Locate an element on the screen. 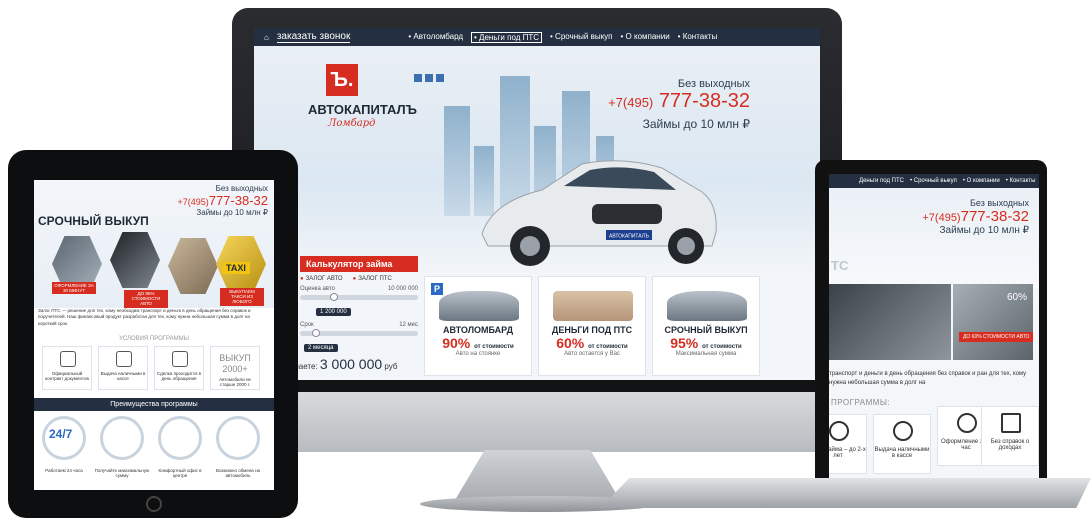  vk-icon is located at coordinates (418, 78).